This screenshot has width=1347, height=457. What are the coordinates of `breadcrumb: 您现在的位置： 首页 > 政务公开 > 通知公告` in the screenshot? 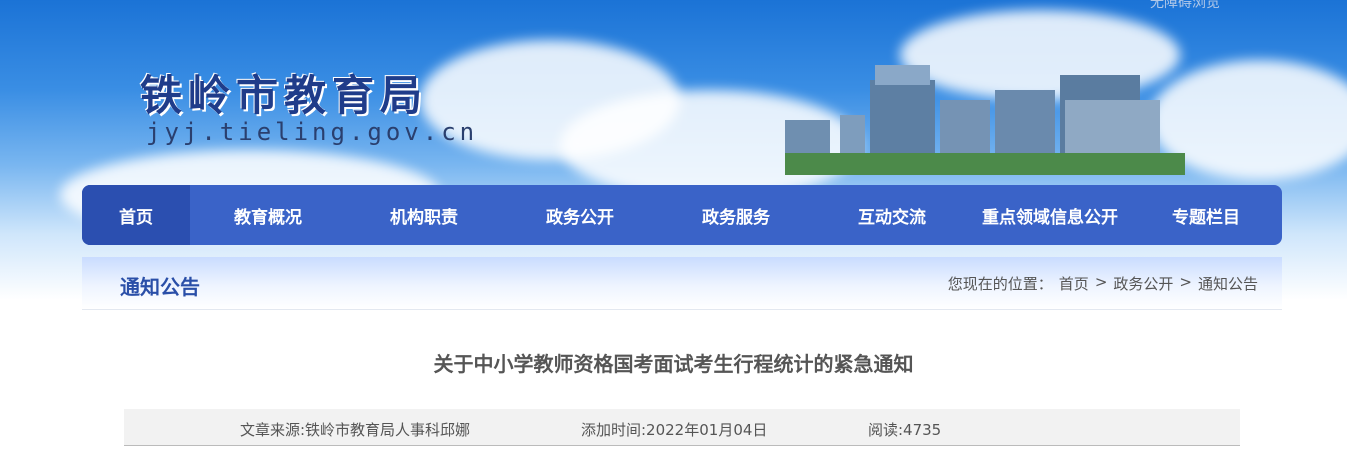 It's located at (1103, 283).